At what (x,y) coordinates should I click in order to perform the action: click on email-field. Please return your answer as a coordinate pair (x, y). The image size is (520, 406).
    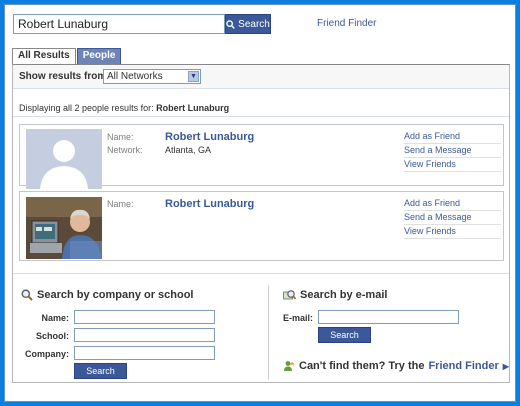
    Looking at the image, I should click on (388, 317).